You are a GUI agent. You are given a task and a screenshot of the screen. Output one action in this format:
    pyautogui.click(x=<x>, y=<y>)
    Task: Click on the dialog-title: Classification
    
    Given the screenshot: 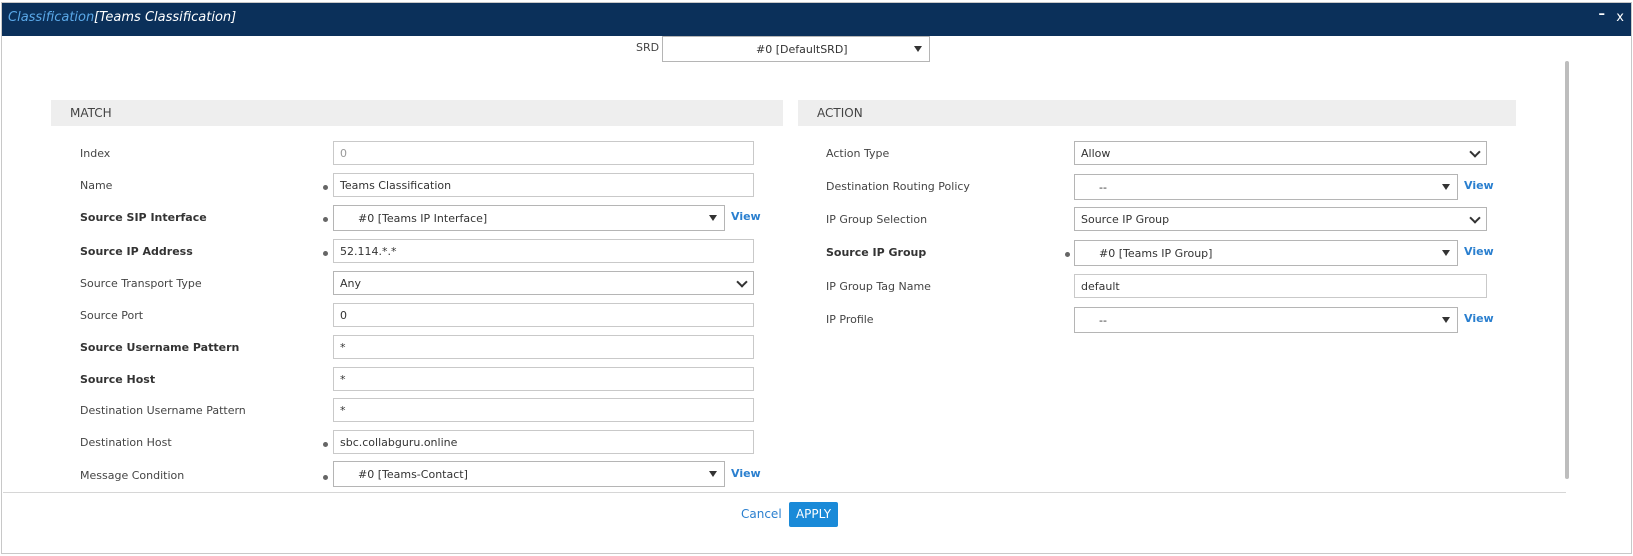 What is the action you would take?
    pyautogui.click(x=51, y=17)
    